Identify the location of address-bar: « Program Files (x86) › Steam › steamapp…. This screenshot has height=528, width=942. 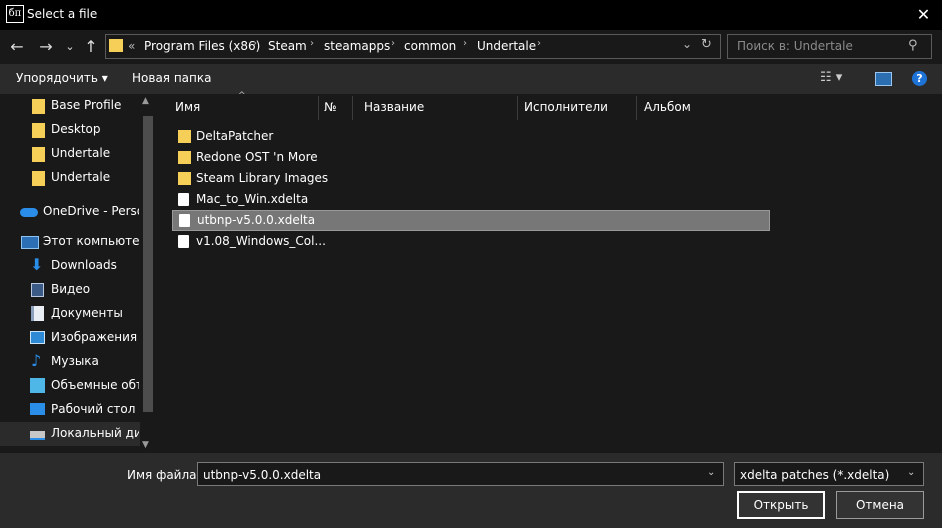
(413, 46).